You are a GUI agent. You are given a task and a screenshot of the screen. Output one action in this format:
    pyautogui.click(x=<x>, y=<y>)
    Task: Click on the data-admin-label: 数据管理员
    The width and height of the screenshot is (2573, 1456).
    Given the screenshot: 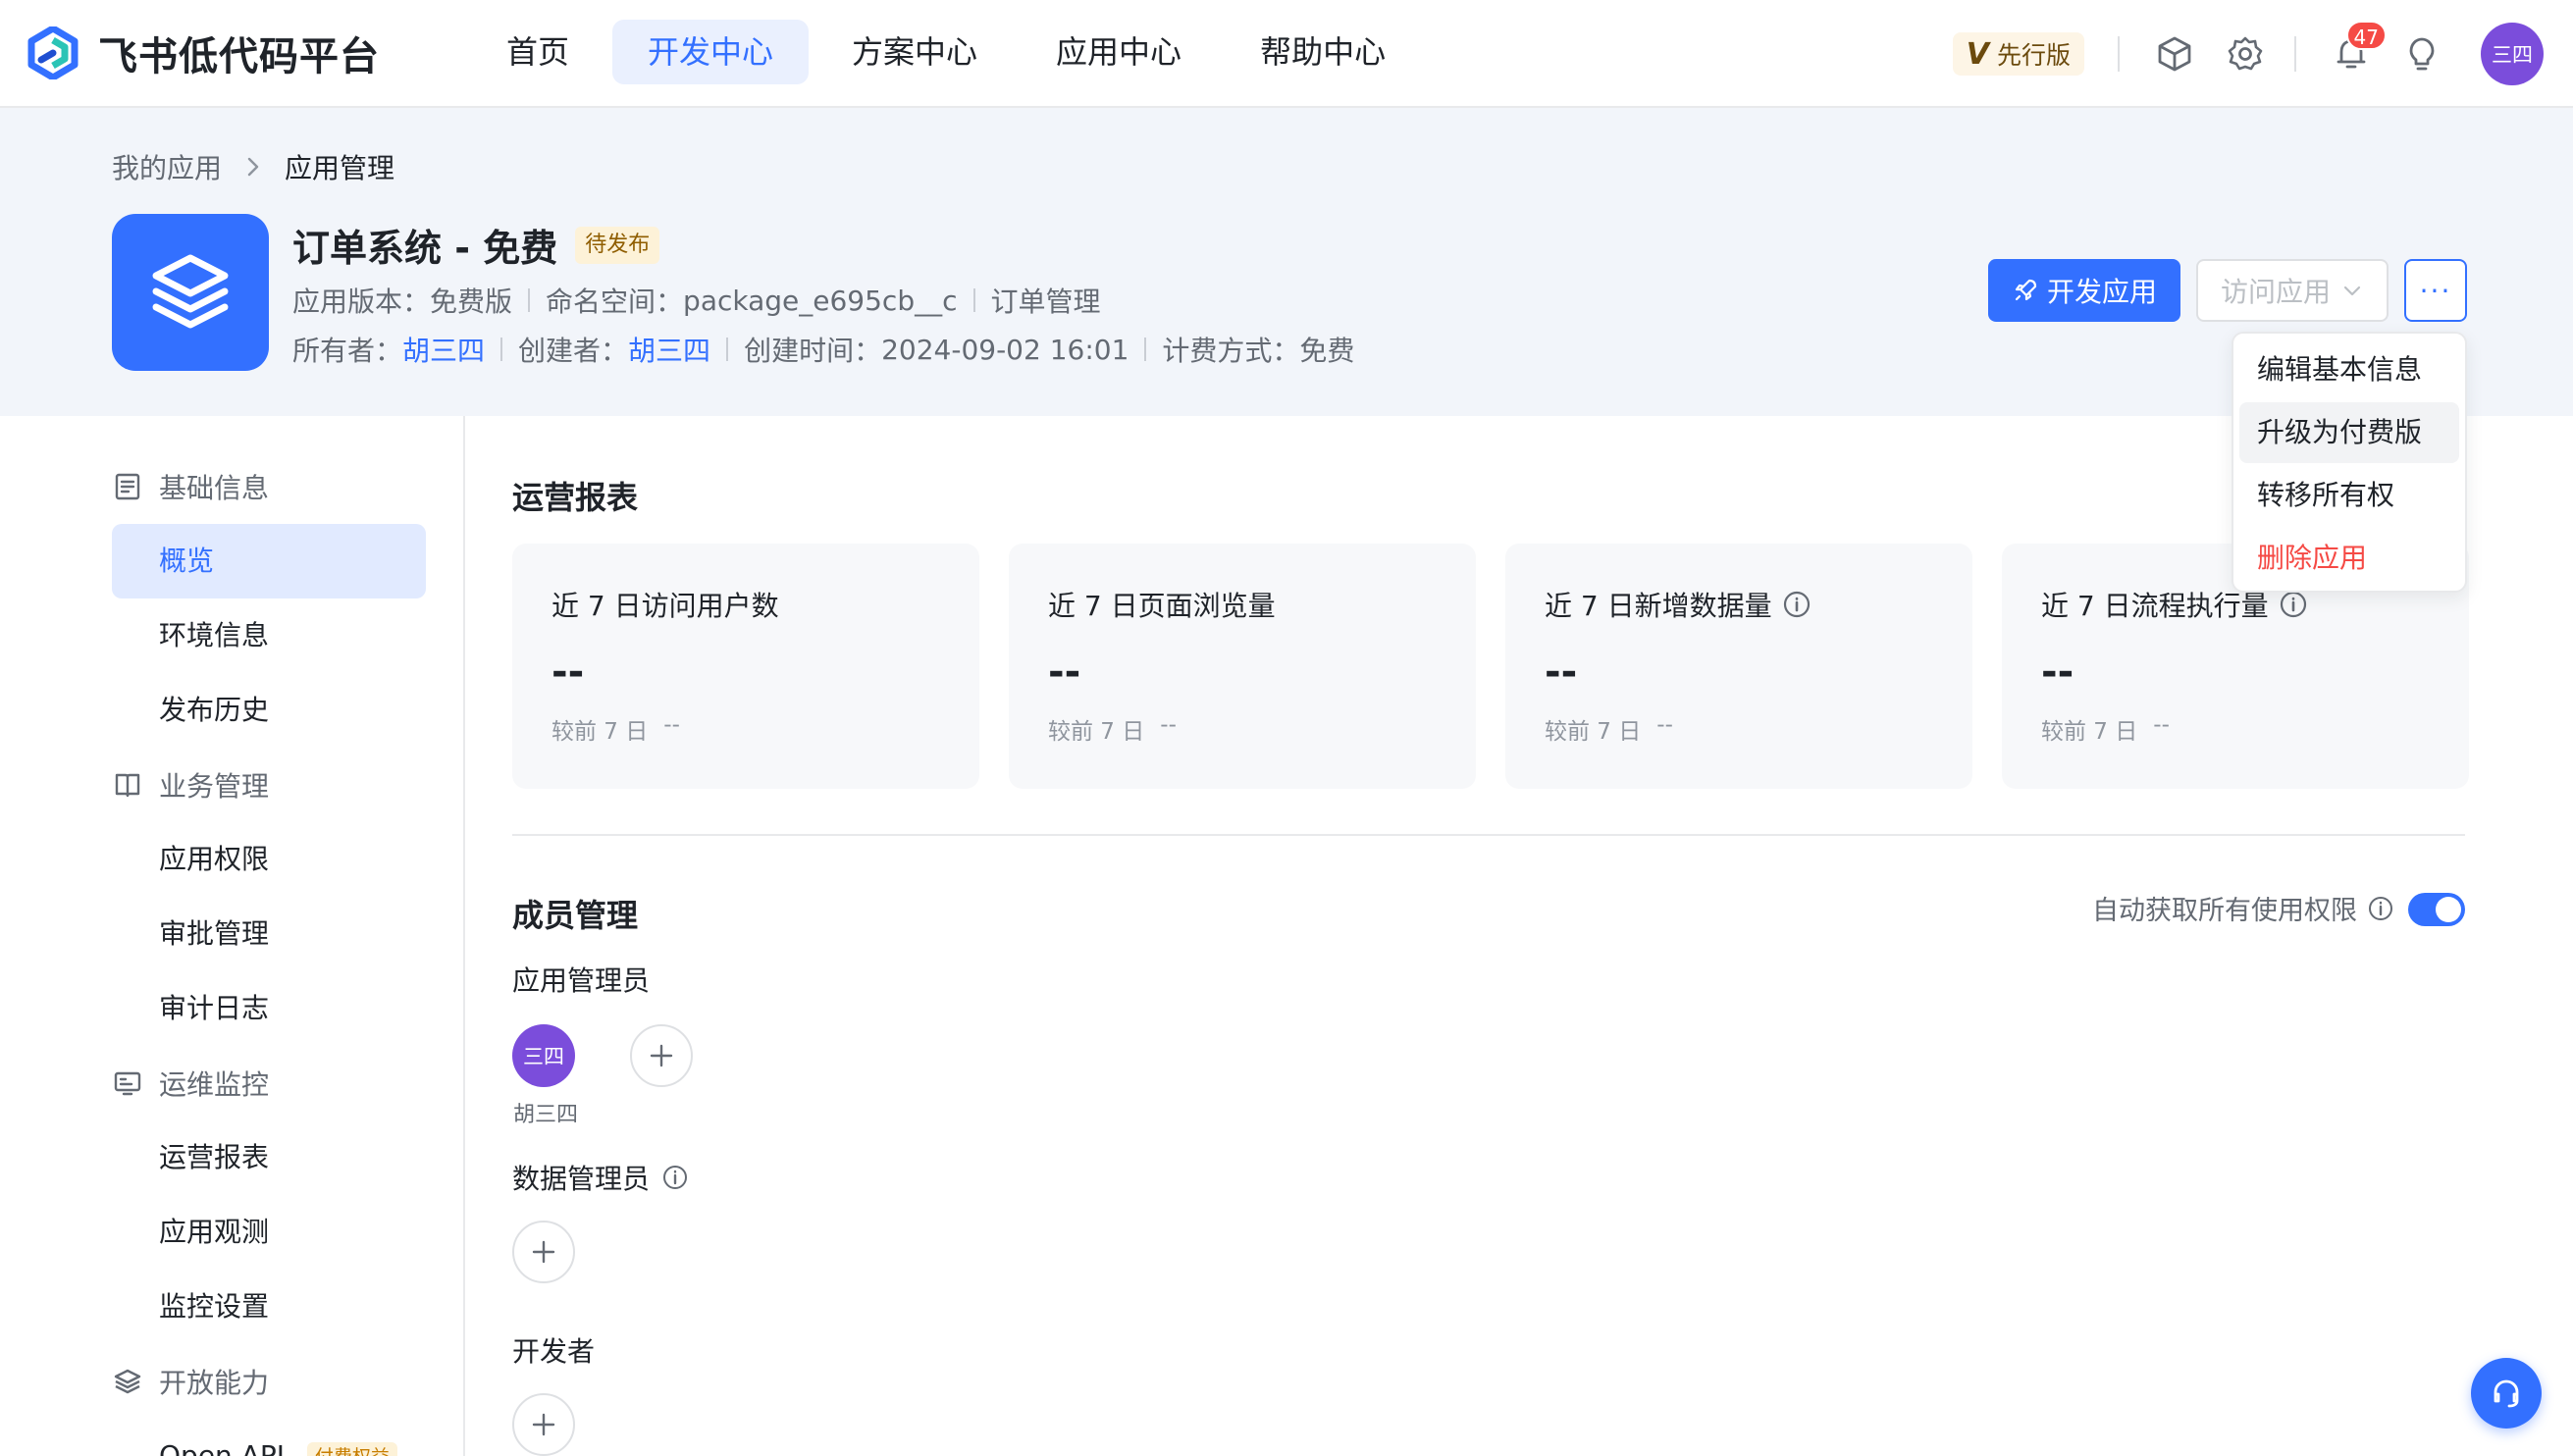 What is the action you would take?
    pyautogui.click(x=600, y=1177)
    